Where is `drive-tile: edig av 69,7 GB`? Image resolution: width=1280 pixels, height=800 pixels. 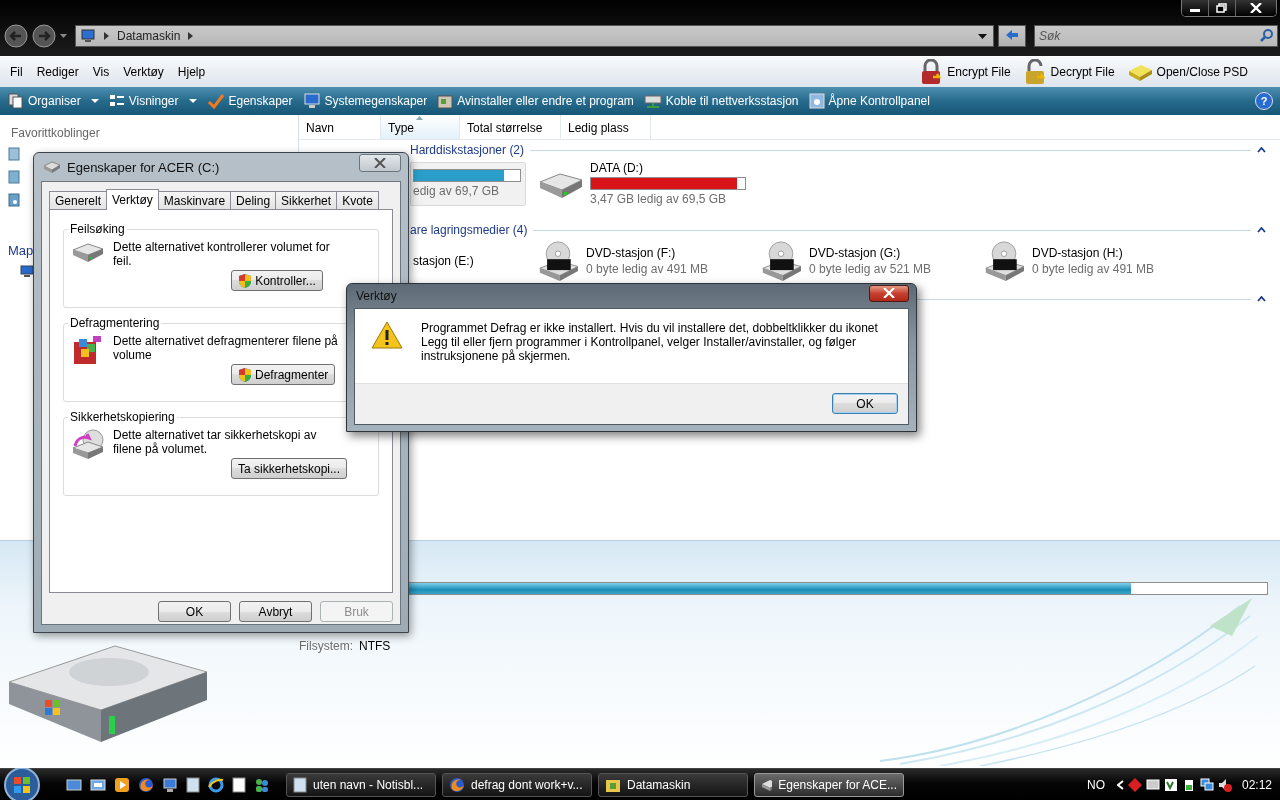 drive-tile: edig av 69,7 GB is located at coordinates (468, 183).